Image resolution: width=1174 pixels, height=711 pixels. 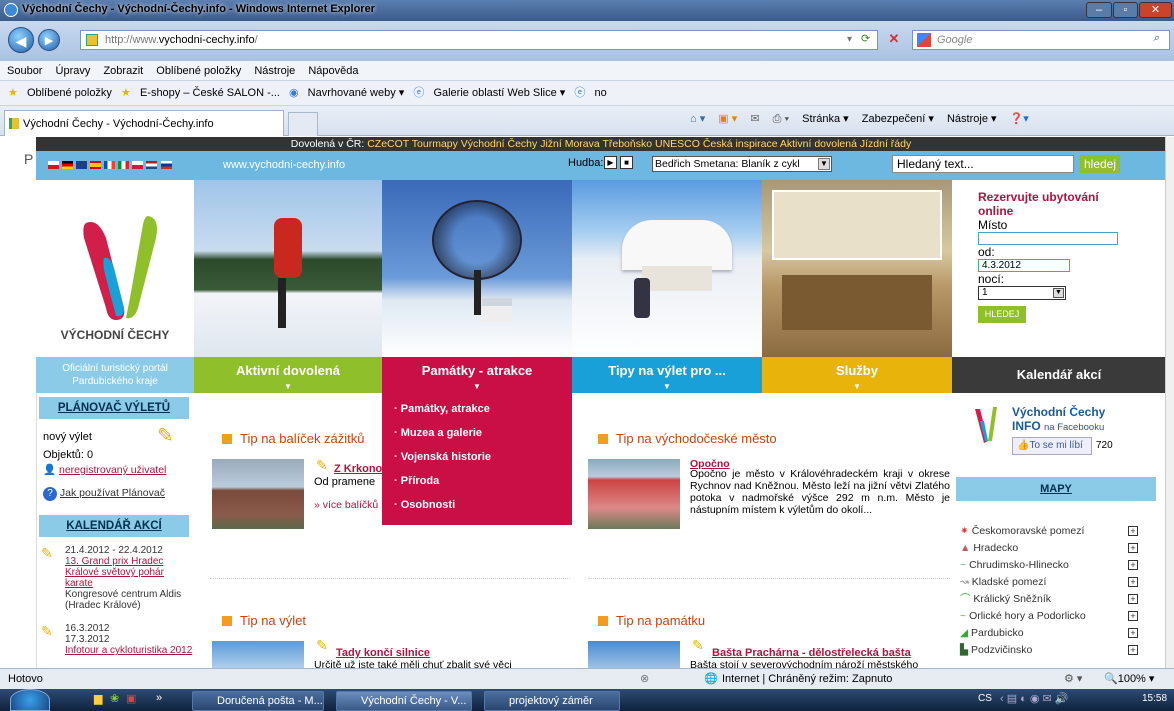 I want to click on map-item: ⌒ Králický Sněžník +, so click(x=1059, y=599).